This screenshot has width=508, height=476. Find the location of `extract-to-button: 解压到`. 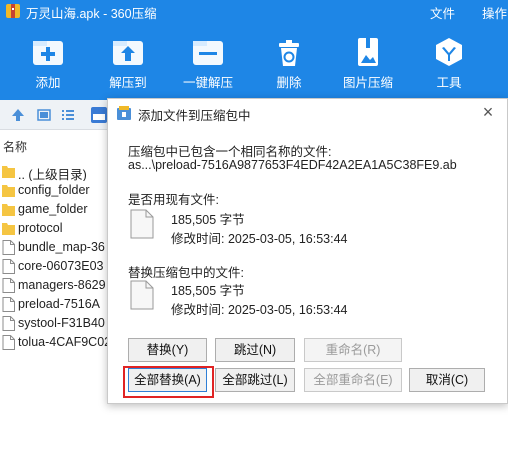

extract-to-button: 解压到 is located at coordinates (128, 62).